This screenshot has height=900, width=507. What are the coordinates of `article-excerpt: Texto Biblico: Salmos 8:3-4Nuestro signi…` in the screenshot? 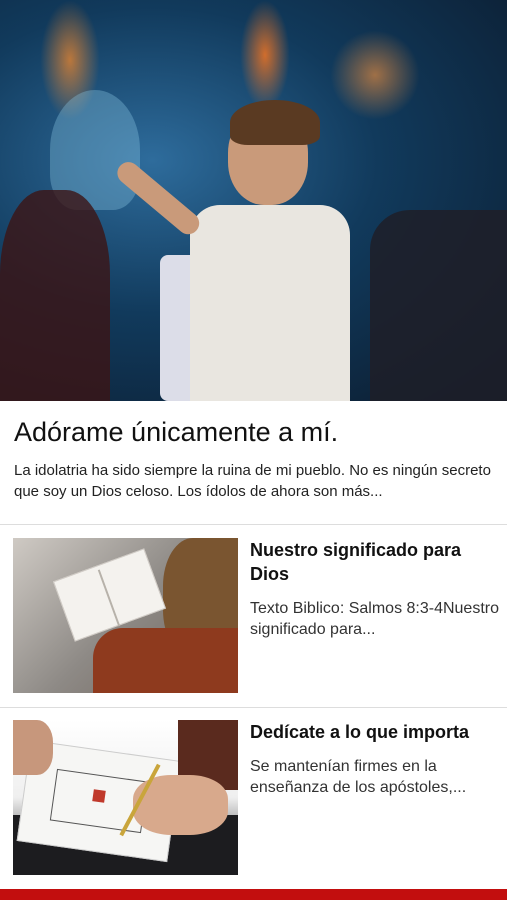 It's located at (374, 619).